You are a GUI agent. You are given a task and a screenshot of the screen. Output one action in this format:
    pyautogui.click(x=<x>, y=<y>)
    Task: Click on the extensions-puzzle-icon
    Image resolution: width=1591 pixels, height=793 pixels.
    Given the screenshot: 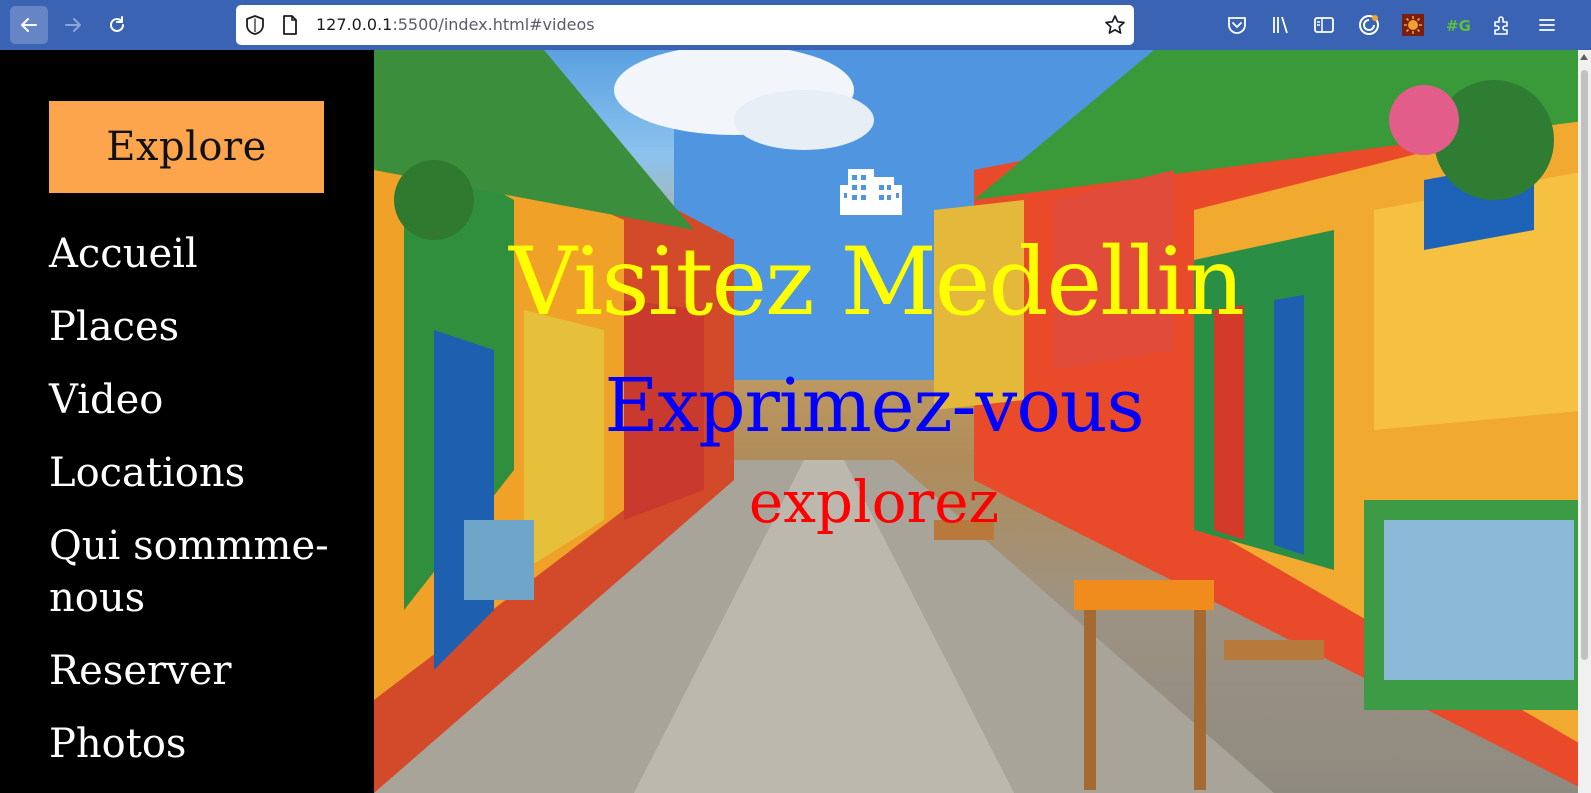 What is the action you would take?
    pyautogui.click(x=1502, y=25)
    